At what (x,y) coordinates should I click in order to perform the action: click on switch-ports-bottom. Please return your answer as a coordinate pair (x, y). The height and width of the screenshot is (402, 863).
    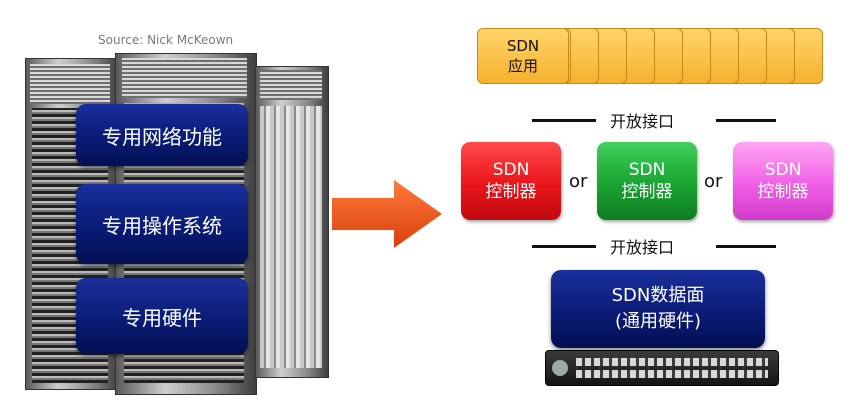
    Looking at the image, I should click on (672, 374).